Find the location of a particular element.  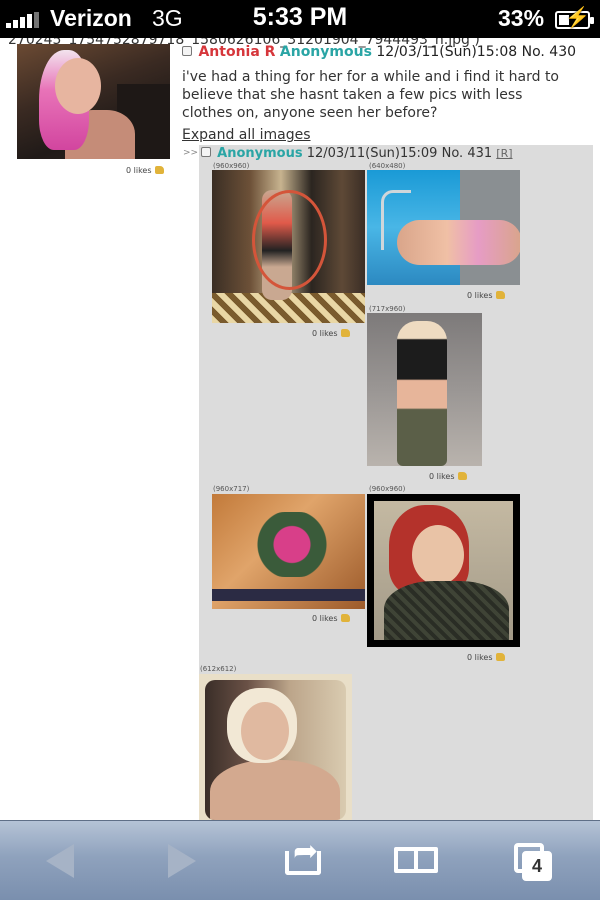

battery-percent: 33% is located at coordinates (521, 18).